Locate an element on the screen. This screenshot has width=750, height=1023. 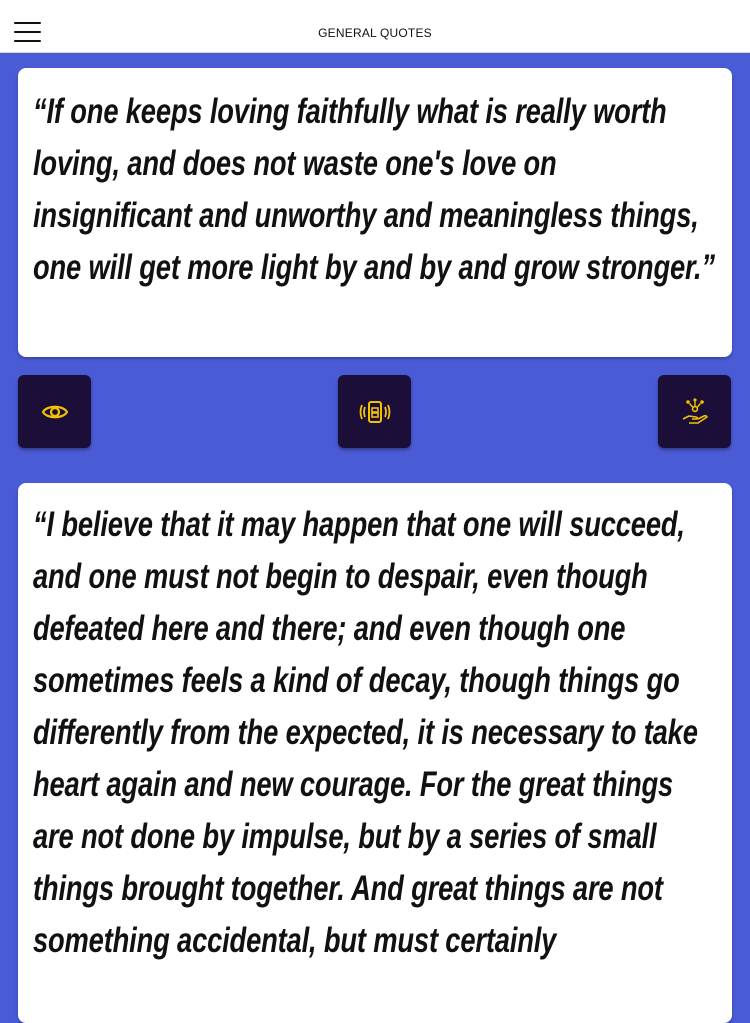
phone-vibrate-icon is located at coordinates (374, 411).